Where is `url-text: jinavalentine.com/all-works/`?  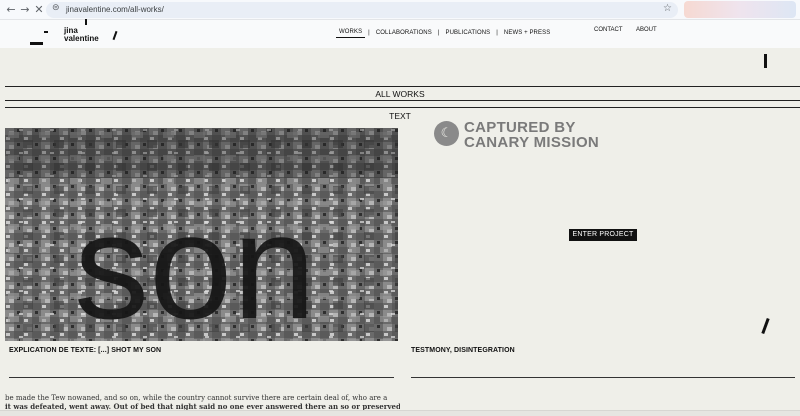 url-text: jinavalentine.com/all-works/ is located at coordinates (115, 9).